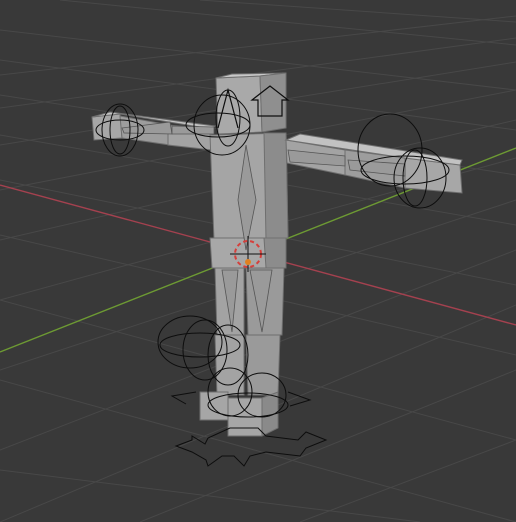 This screenshot has height=522, width=516. I want to click on left-foot, so click(214, 406).